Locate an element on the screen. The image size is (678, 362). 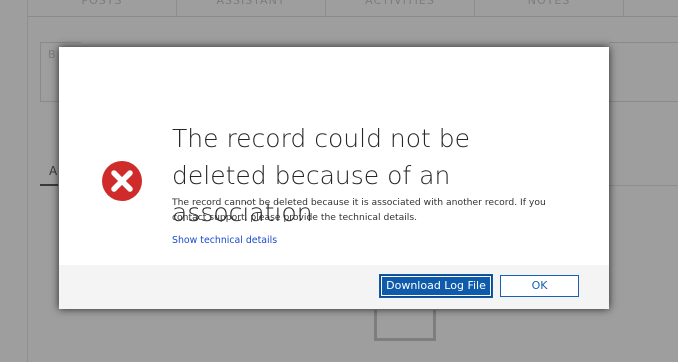
background-comment-bubble-icon is located at coordinates (405, 325).